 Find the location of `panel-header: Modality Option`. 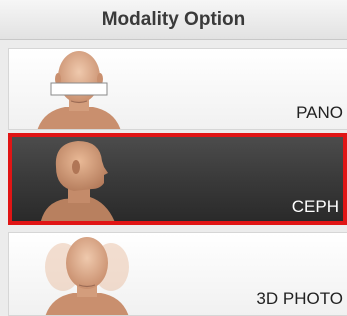

panel-header: Modality Option is located at coordinates (173, 20).